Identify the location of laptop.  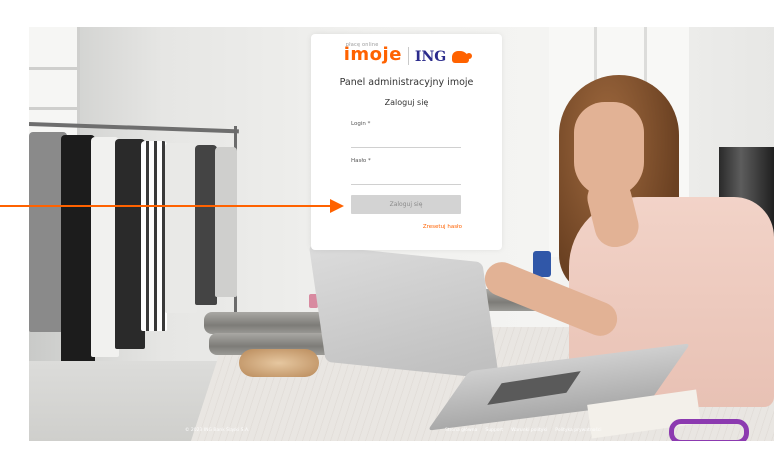
(404, 312).